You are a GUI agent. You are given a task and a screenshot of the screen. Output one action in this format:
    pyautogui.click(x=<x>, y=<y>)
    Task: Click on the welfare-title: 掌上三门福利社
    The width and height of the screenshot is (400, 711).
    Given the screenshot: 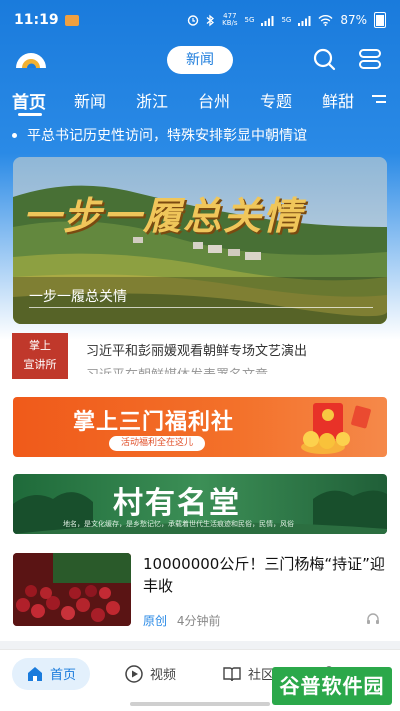 What is the action you would take?
    pyautogui.click(x=154, y=422)
    